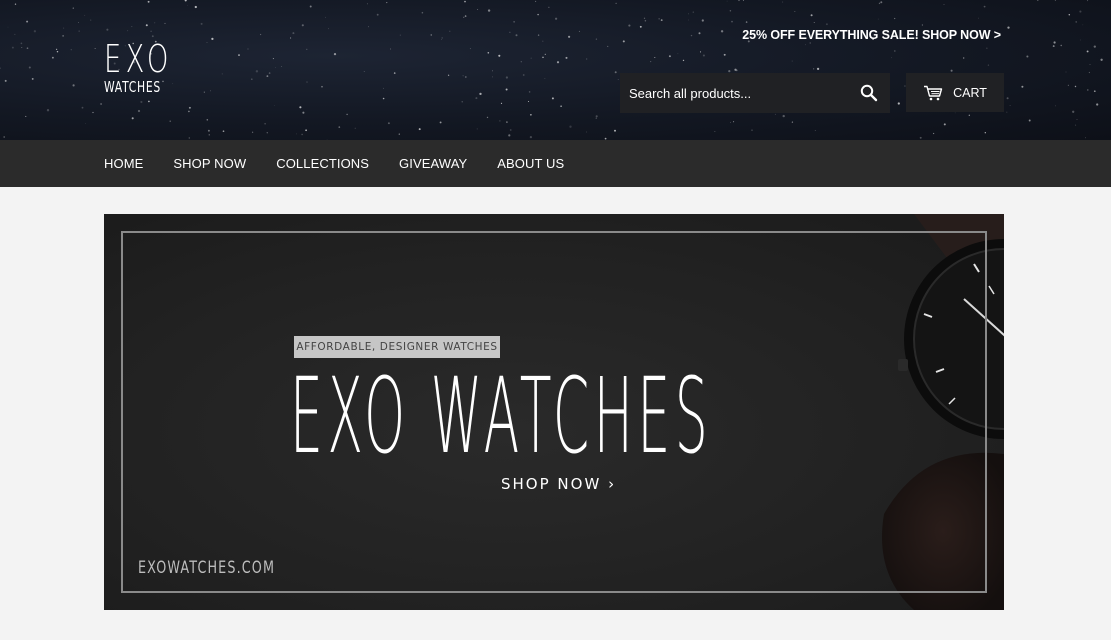 The width and height of the screenshot is (1111, 640). What do you see at coordinates (871, 35) in the screenshot?
I see `promo-link: 25% OFF EVERYTHING SALE! SHOP NOW >` at bounding box center [871, 35].